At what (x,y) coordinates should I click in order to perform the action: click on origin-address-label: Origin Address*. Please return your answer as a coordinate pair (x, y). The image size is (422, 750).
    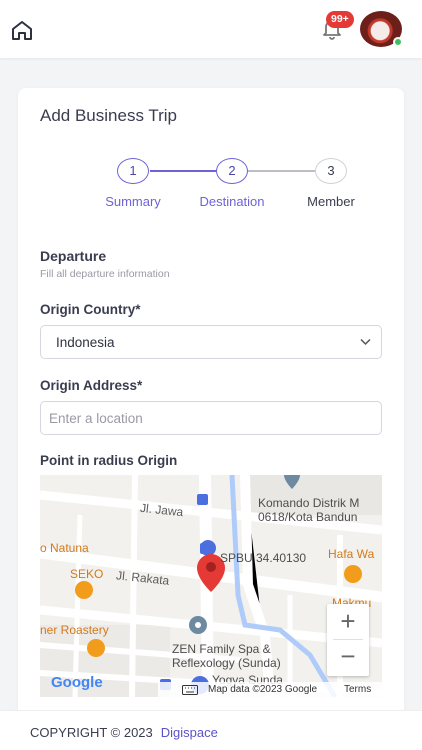
    Looking at the image, I should click on (91, 385).